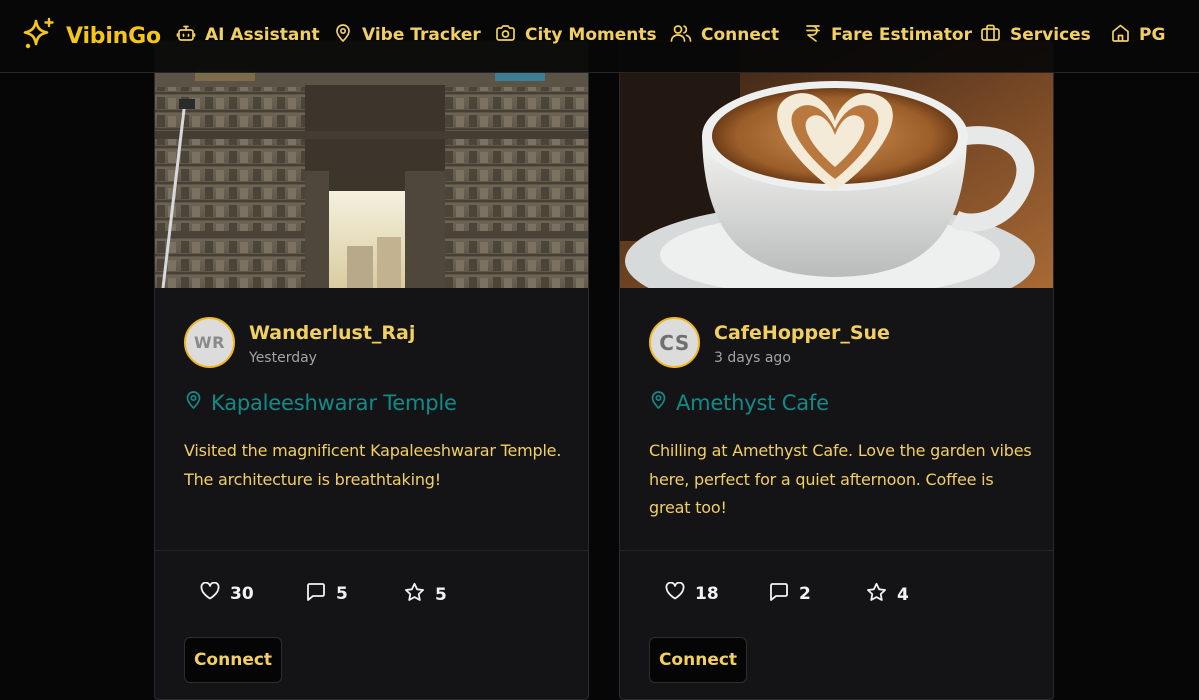 The width and height of the screenshot is (1199, 700). I want to click on nav-connect: Connect, so click(724, 35).